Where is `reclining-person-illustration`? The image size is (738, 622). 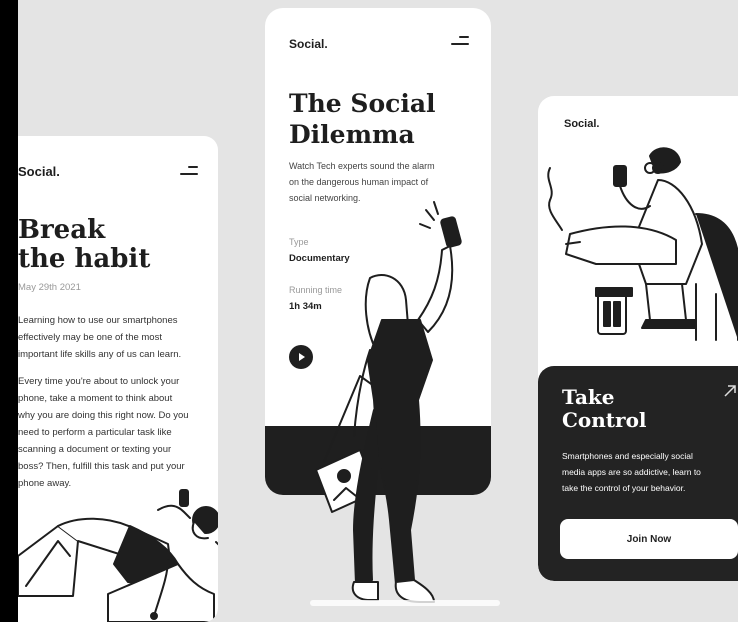 reclining-person-illustration is located at coordinates (118, 555).